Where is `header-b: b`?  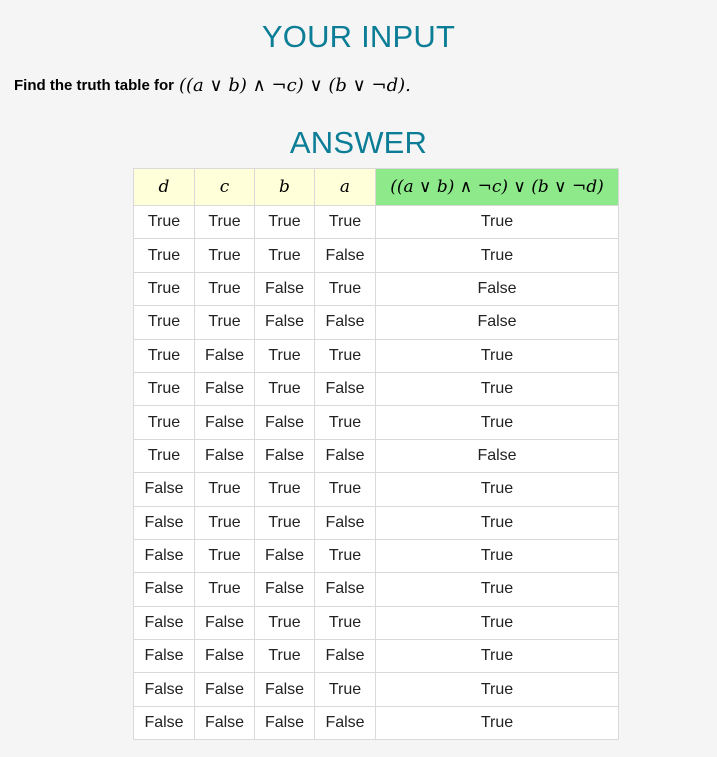 header-b: b is located at coordinates (284, 187).